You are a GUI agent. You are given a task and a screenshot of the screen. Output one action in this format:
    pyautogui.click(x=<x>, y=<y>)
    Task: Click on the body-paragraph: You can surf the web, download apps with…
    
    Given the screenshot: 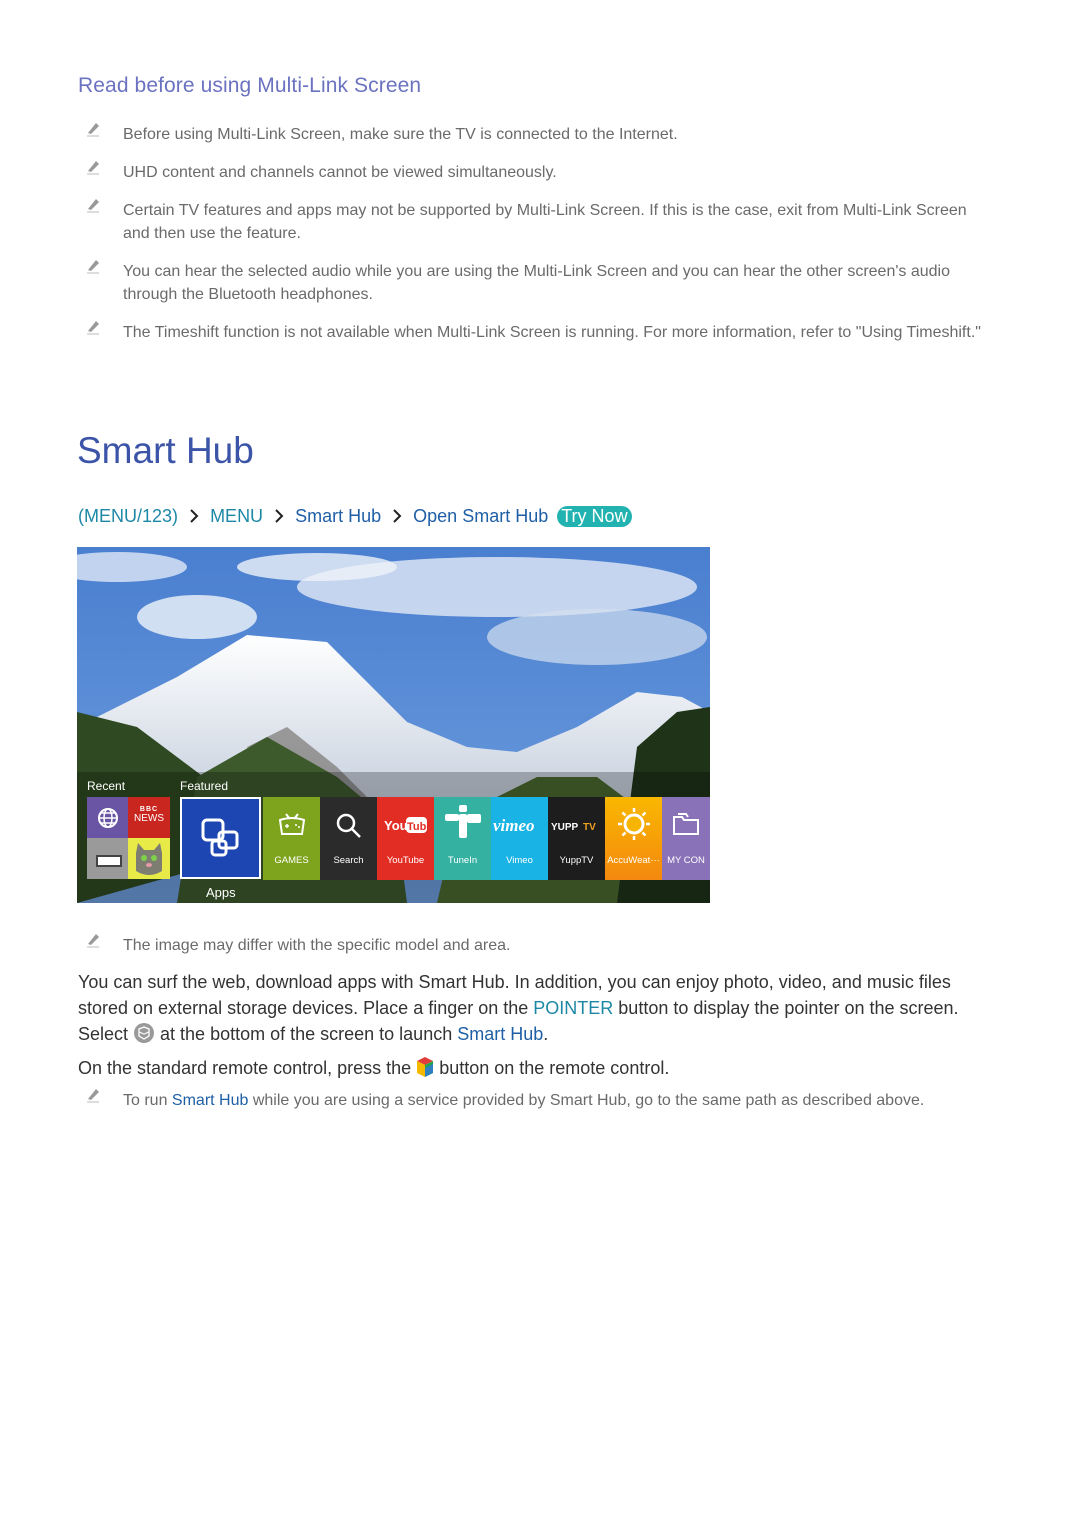 What is the action you would take?
    pyautogui.click(x=533, y=1008)
    